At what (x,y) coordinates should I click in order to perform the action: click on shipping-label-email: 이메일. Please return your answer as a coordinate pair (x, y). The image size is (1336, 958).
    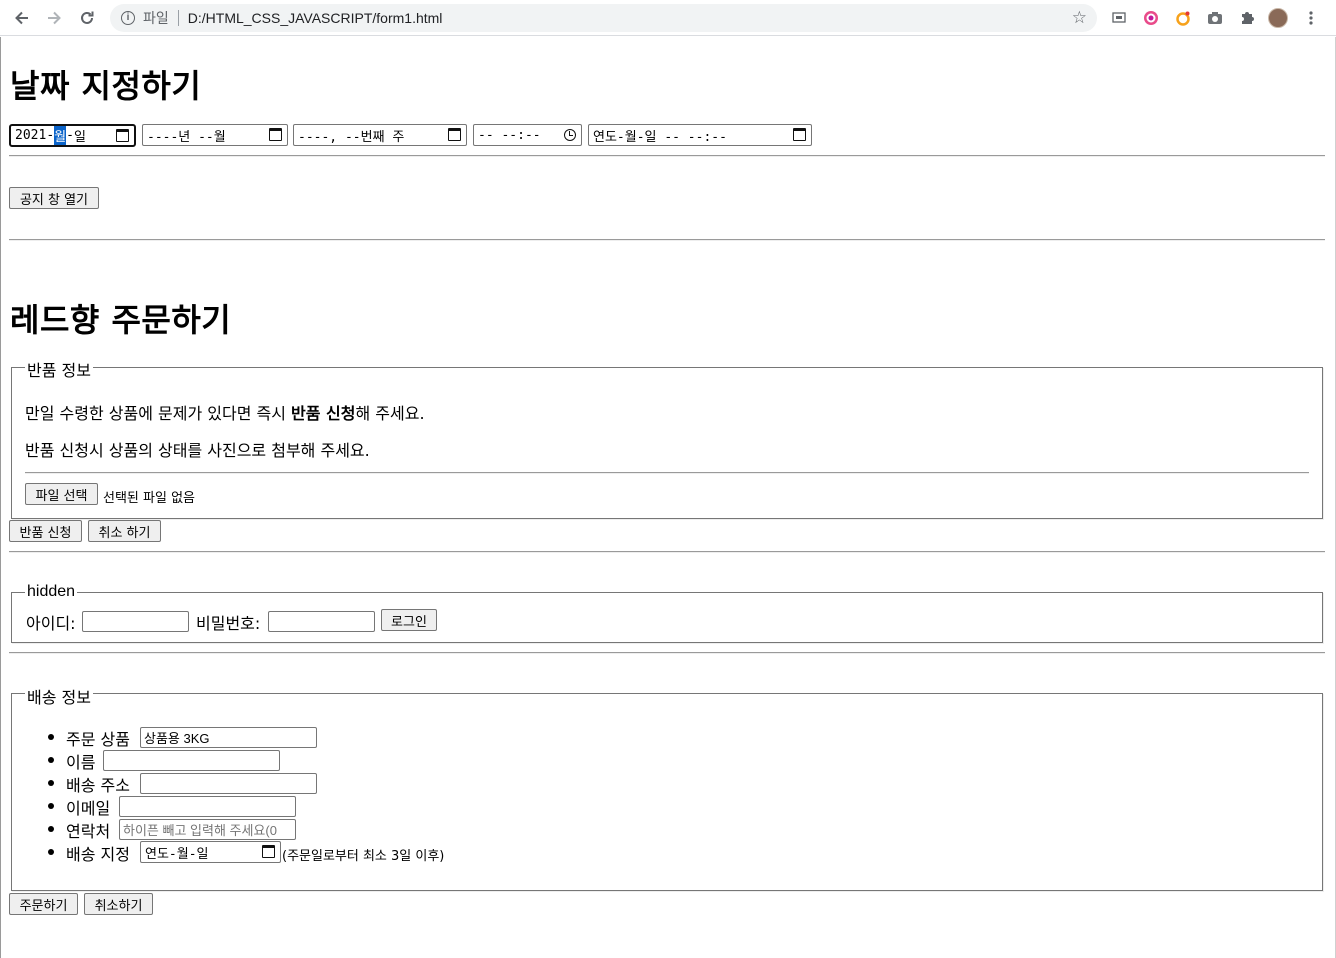
    Looking at the image, I should click on (88, 808).